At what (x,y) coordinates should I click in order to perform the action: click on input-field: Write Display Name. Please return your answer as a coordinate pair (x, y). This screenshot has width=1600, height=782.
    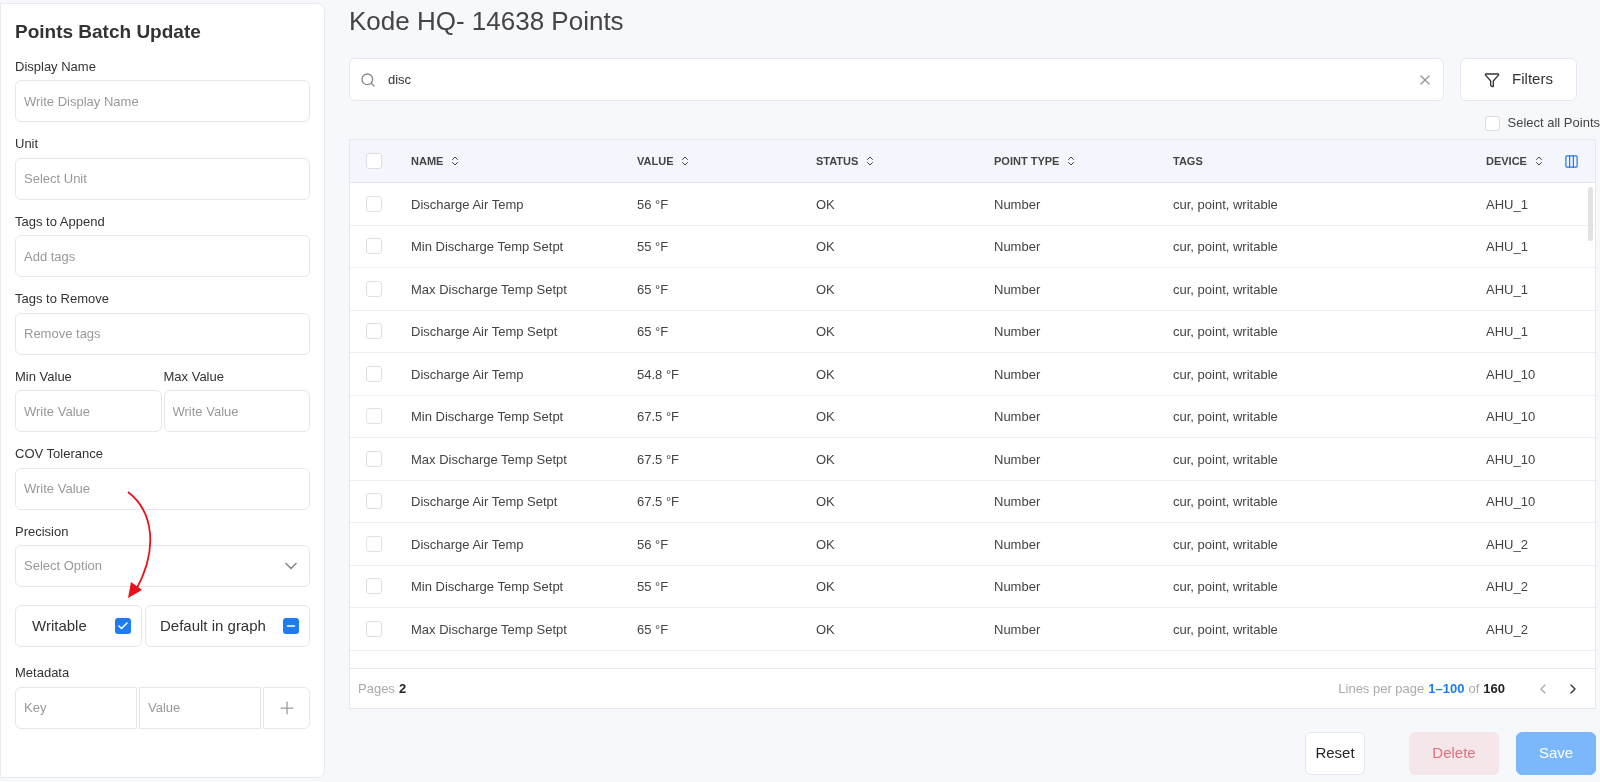
    Looking at the image, I should click on (162, 101).